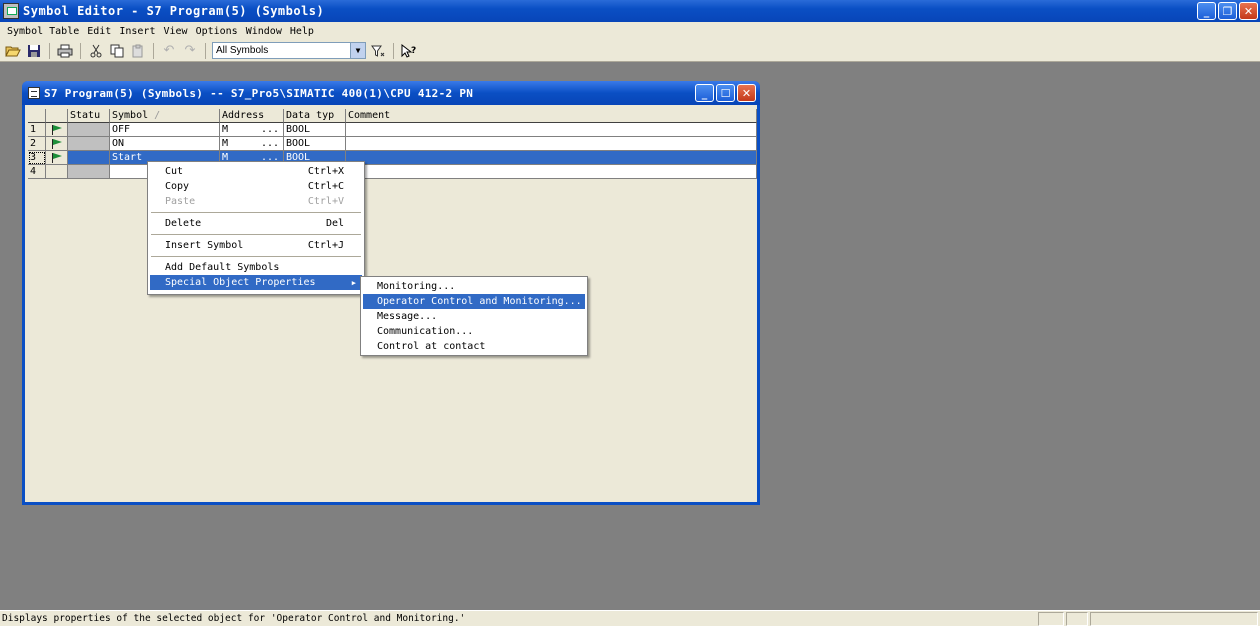  I want to click on menu-item-add-default-symbols: Add Default Symbols, so click(256, 267).